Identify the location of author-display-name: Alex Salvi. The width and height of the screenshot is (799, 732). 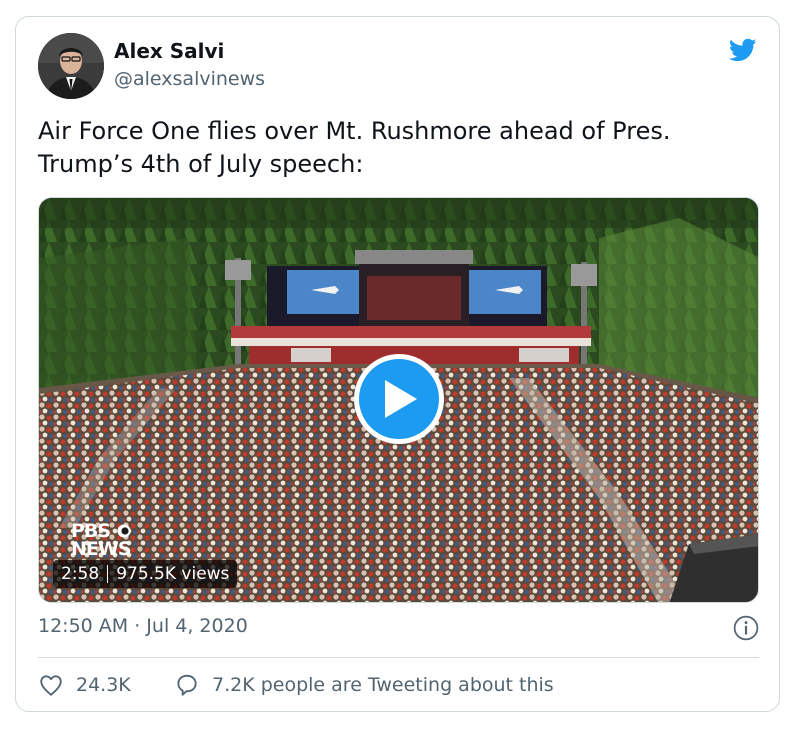
(169, 51).